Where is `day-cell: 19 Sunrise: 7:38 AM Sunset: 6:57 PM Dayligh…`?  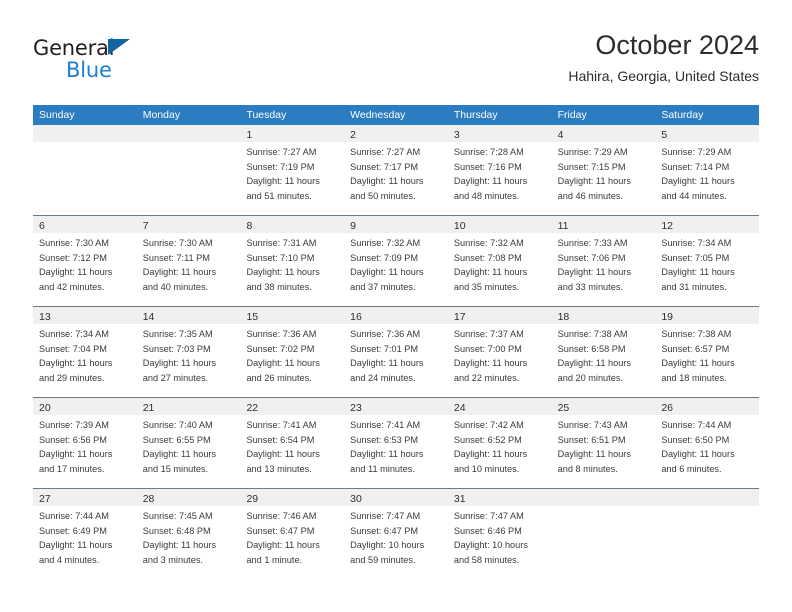
day-cell: 19 Sunrise: 7:38 AM Sunset: 6:57 PM Dayligh… is located at coordinates (707, 352).